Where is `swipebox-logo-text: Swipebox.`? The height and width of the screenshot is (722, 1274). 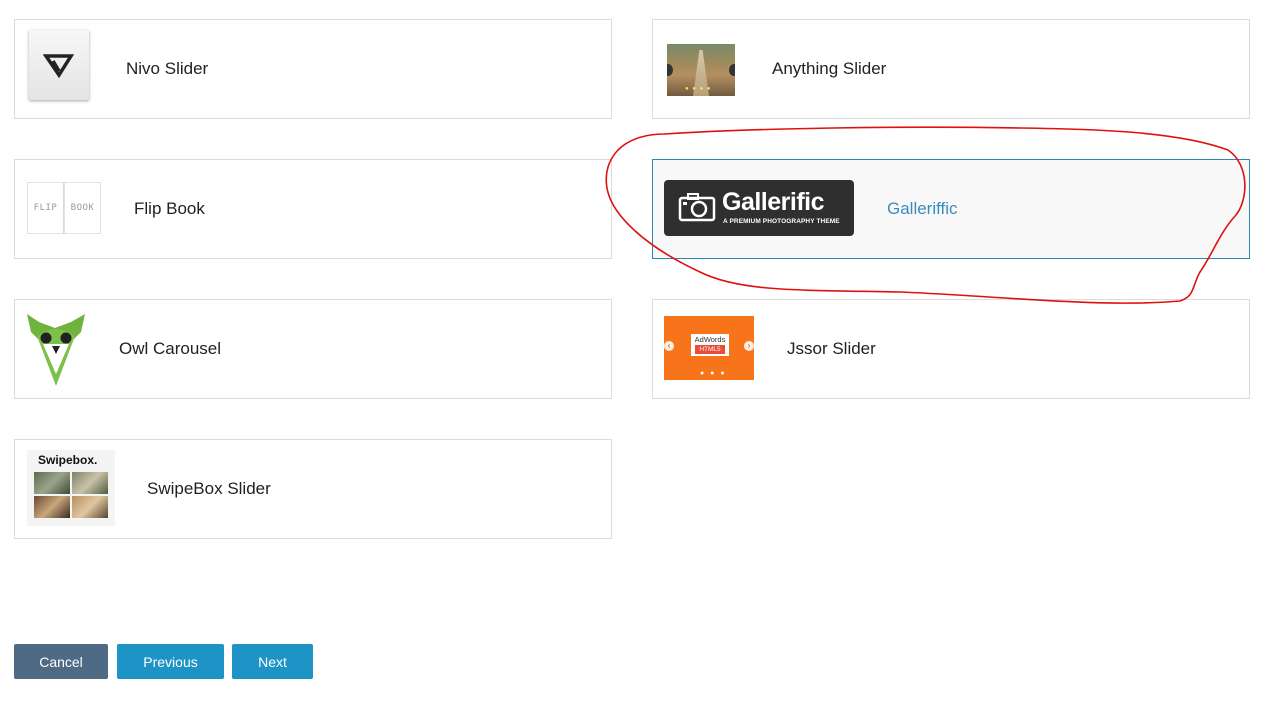
swipebox-logo-text: Swipebox. is located at coordinates (68, 460).